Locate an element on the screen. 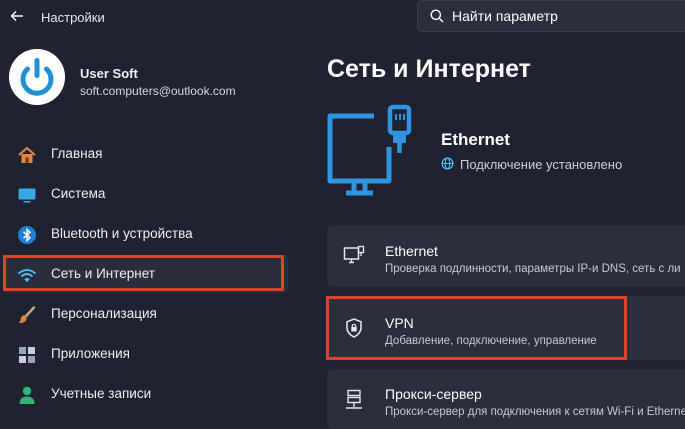 This screenshot has width=685, height=429. card-title: Ethernet is located at coordinates (411, 251).